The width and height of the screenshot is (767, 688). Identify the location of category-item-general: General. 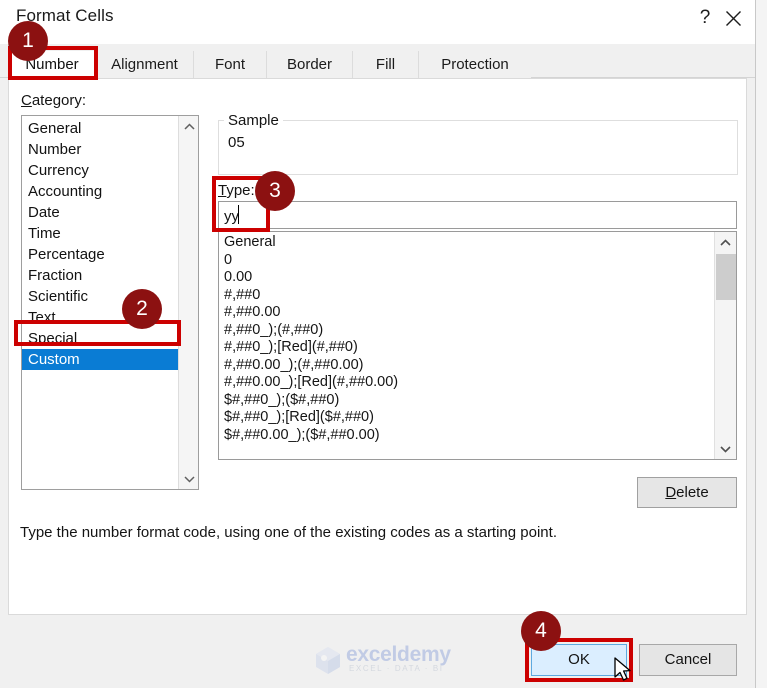
(101, 128).